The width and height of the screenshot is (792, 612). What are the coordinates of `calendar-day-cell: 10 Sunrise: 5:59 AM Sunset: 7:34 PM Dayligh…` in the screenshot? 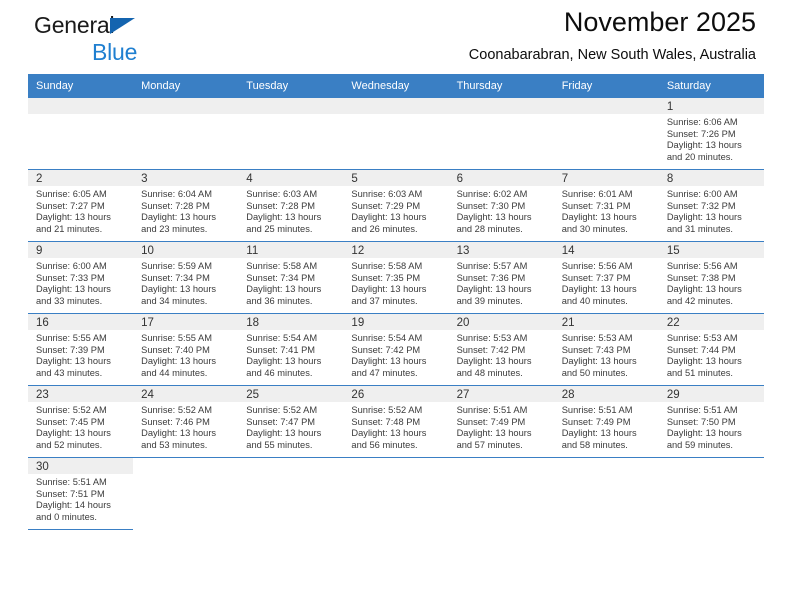 It's located at (186, 277).